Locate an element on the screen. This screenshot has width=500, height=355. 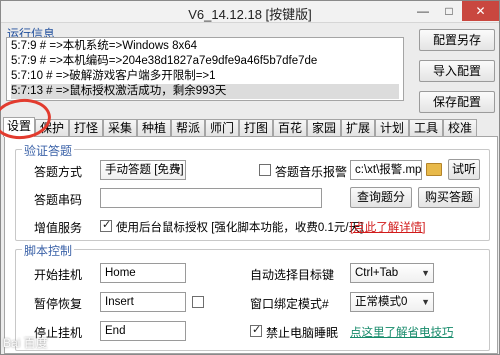
tab-guild: 帮派 is located at coordinates (188, 127).